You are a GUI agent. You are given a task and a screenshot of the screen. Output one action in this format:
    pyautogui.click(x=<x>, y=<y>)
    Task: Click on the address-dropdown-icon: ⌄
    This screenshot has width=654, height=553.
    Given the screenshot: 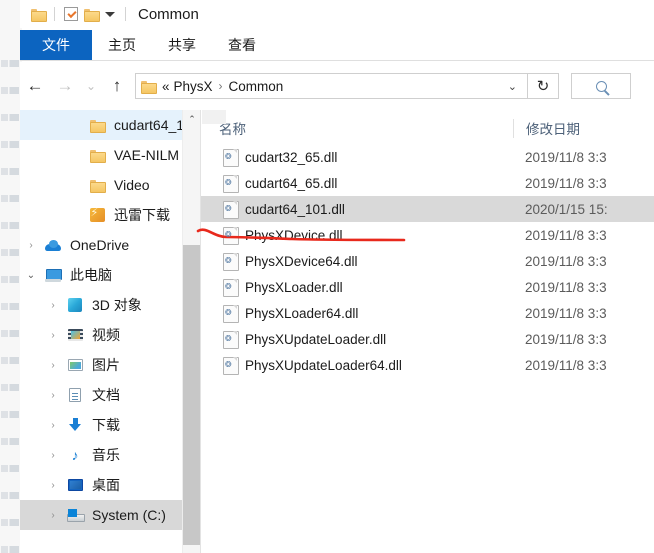 What is the action you would take?
    pyautogui.click(x=512, y=86)
    